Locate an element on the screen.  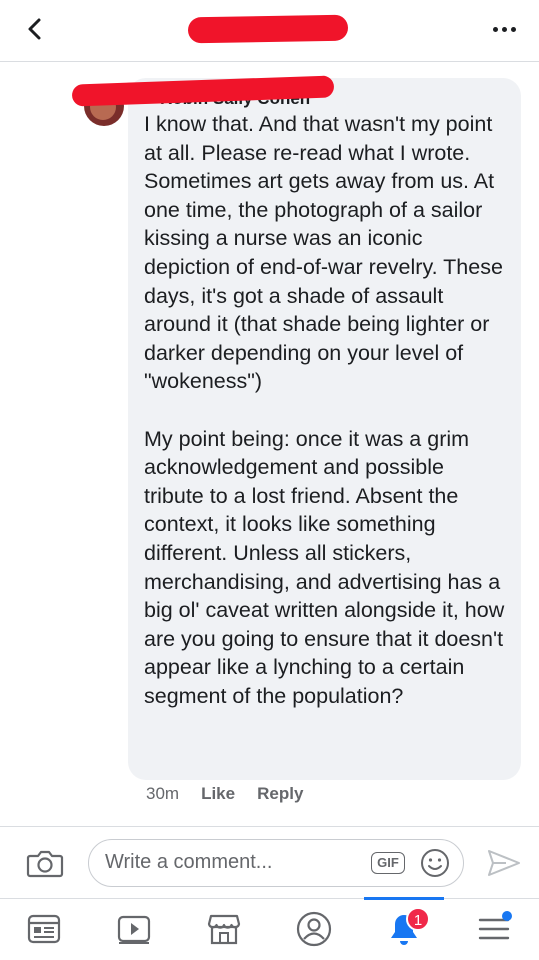
profile-icon is located at coordinates (314, 929).